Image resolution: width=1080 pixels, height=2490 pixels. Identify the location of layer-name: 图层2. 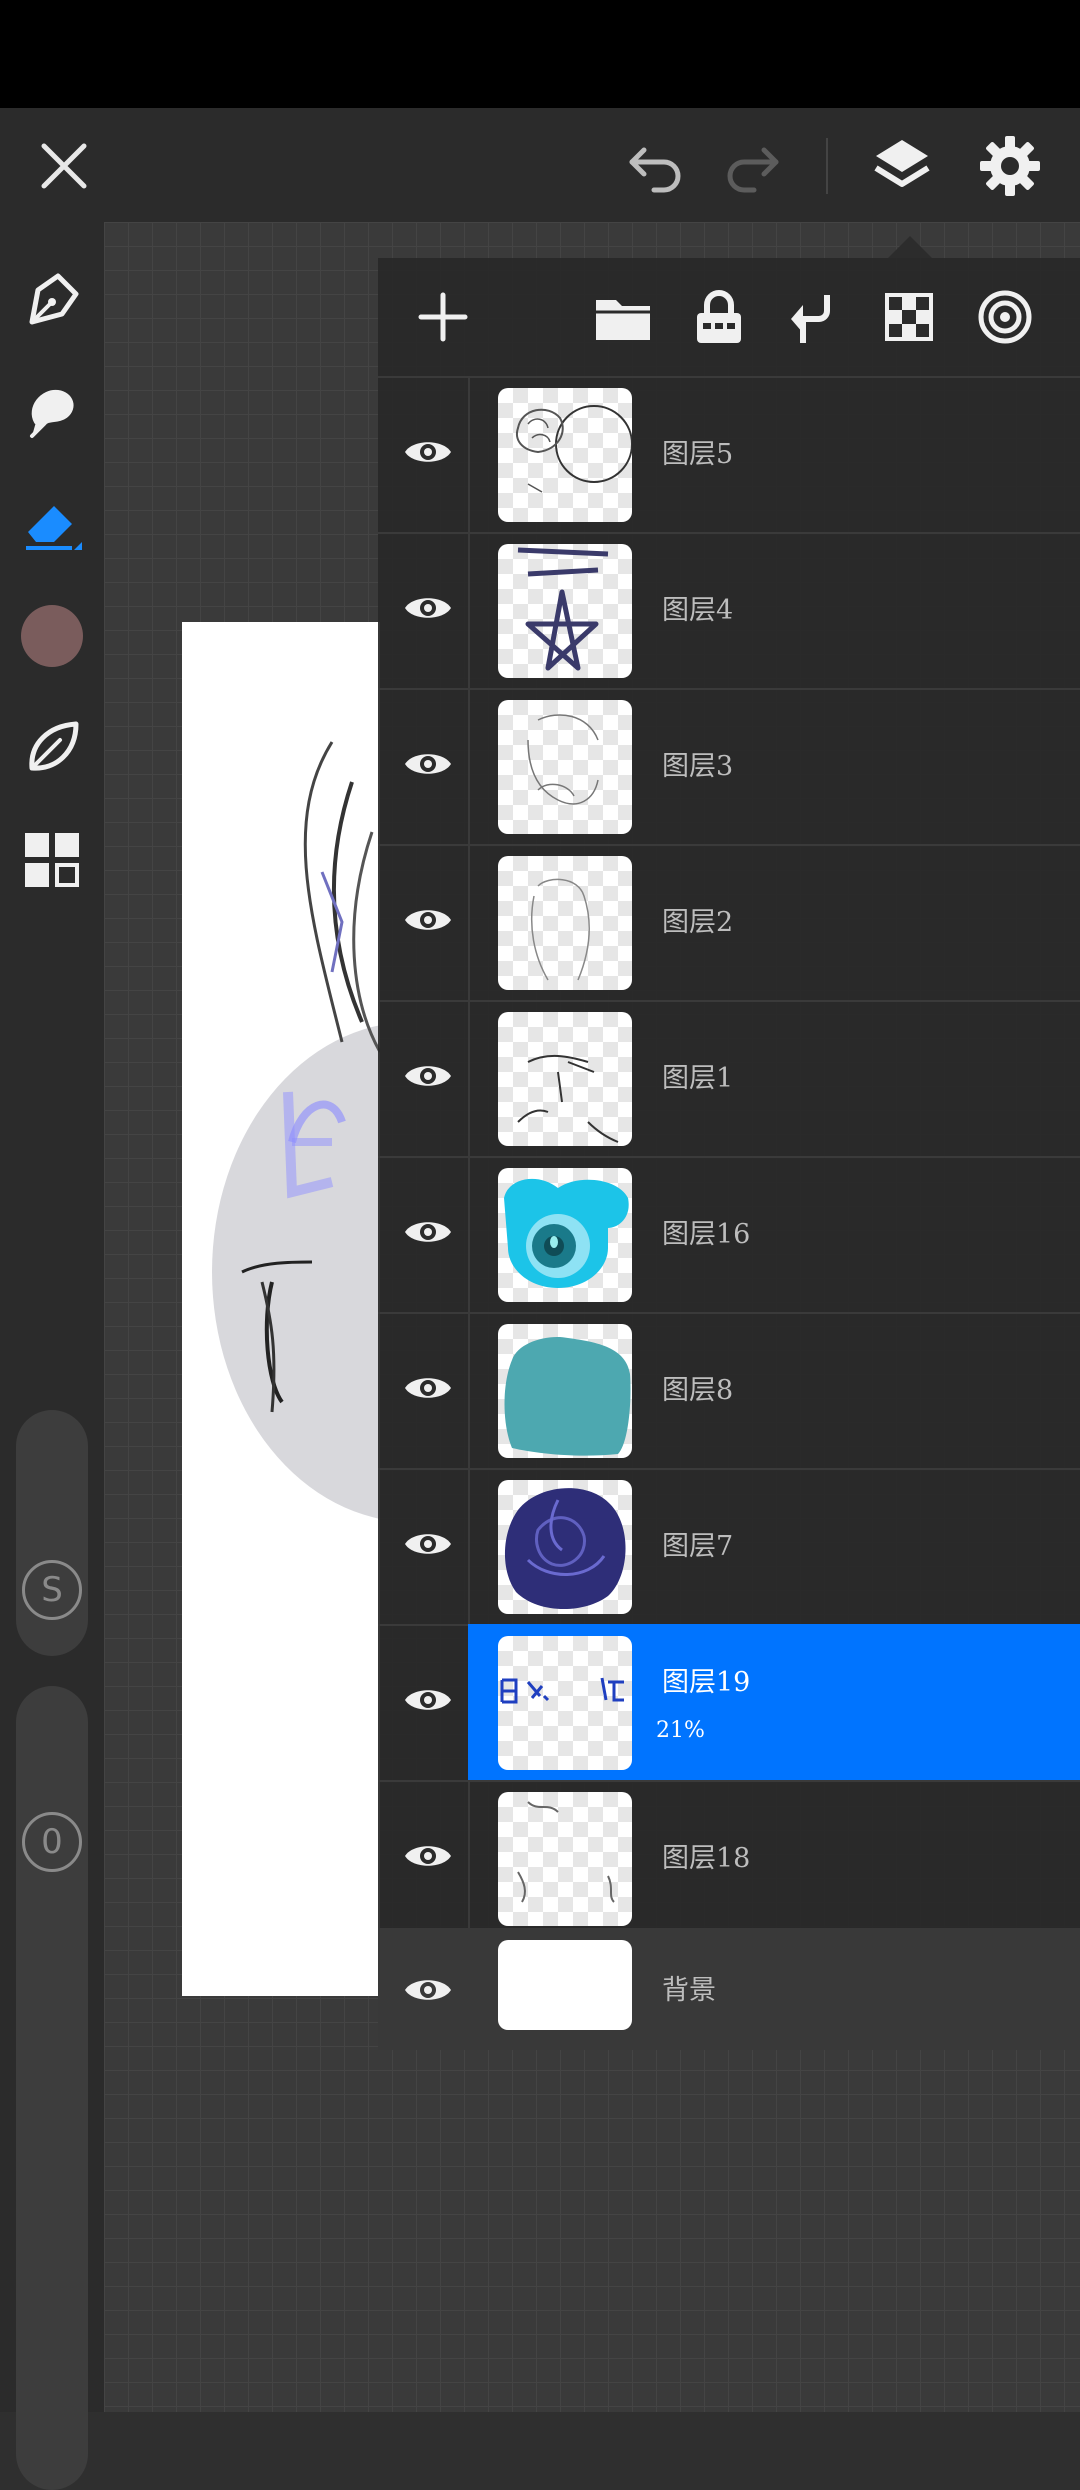
(698, 922).